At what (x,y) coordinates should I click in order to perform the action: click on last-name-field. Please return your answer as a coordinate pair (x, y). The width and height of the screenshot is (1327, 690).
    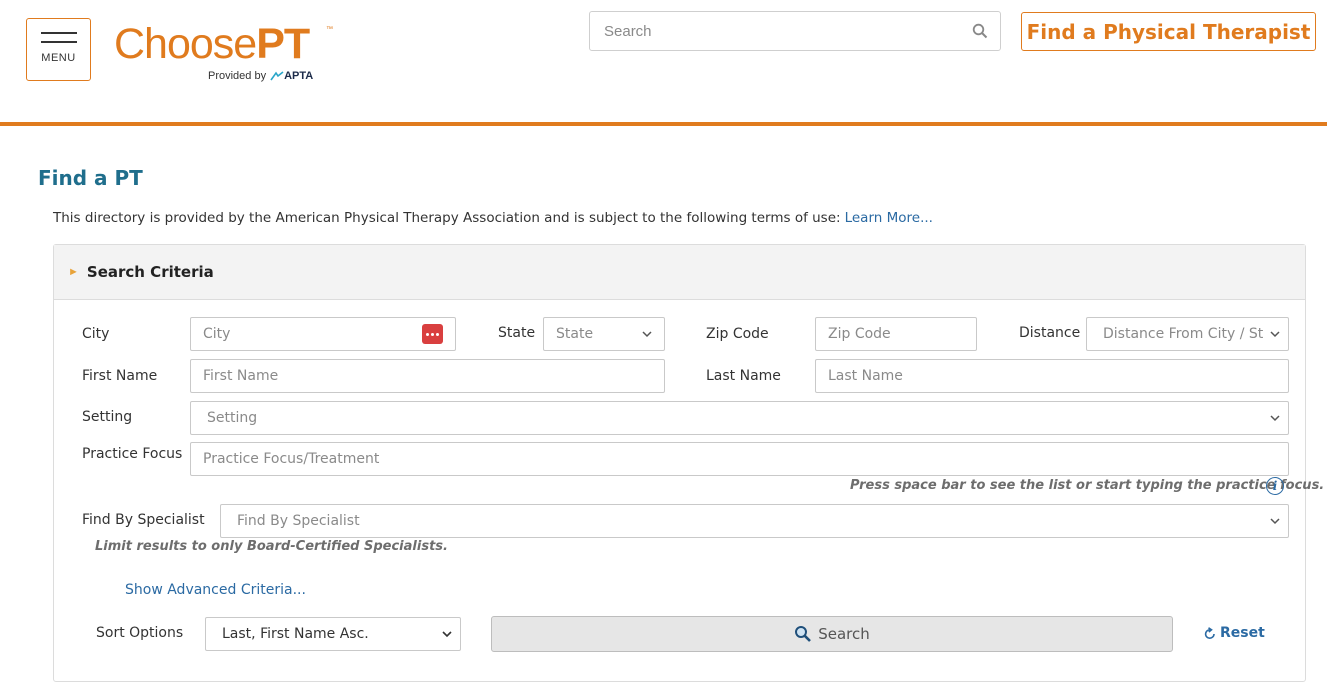
    Looking at the image, I should click on (1052, 376).